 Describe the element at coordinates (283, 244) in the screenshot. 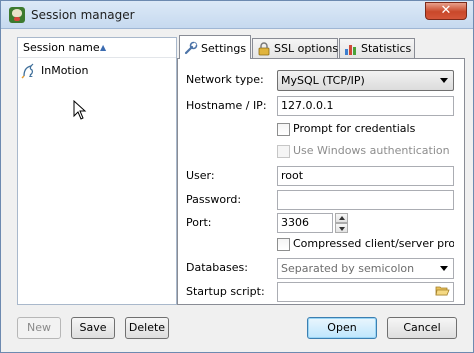

I see `compressed-protocol-checkbox` at that location.